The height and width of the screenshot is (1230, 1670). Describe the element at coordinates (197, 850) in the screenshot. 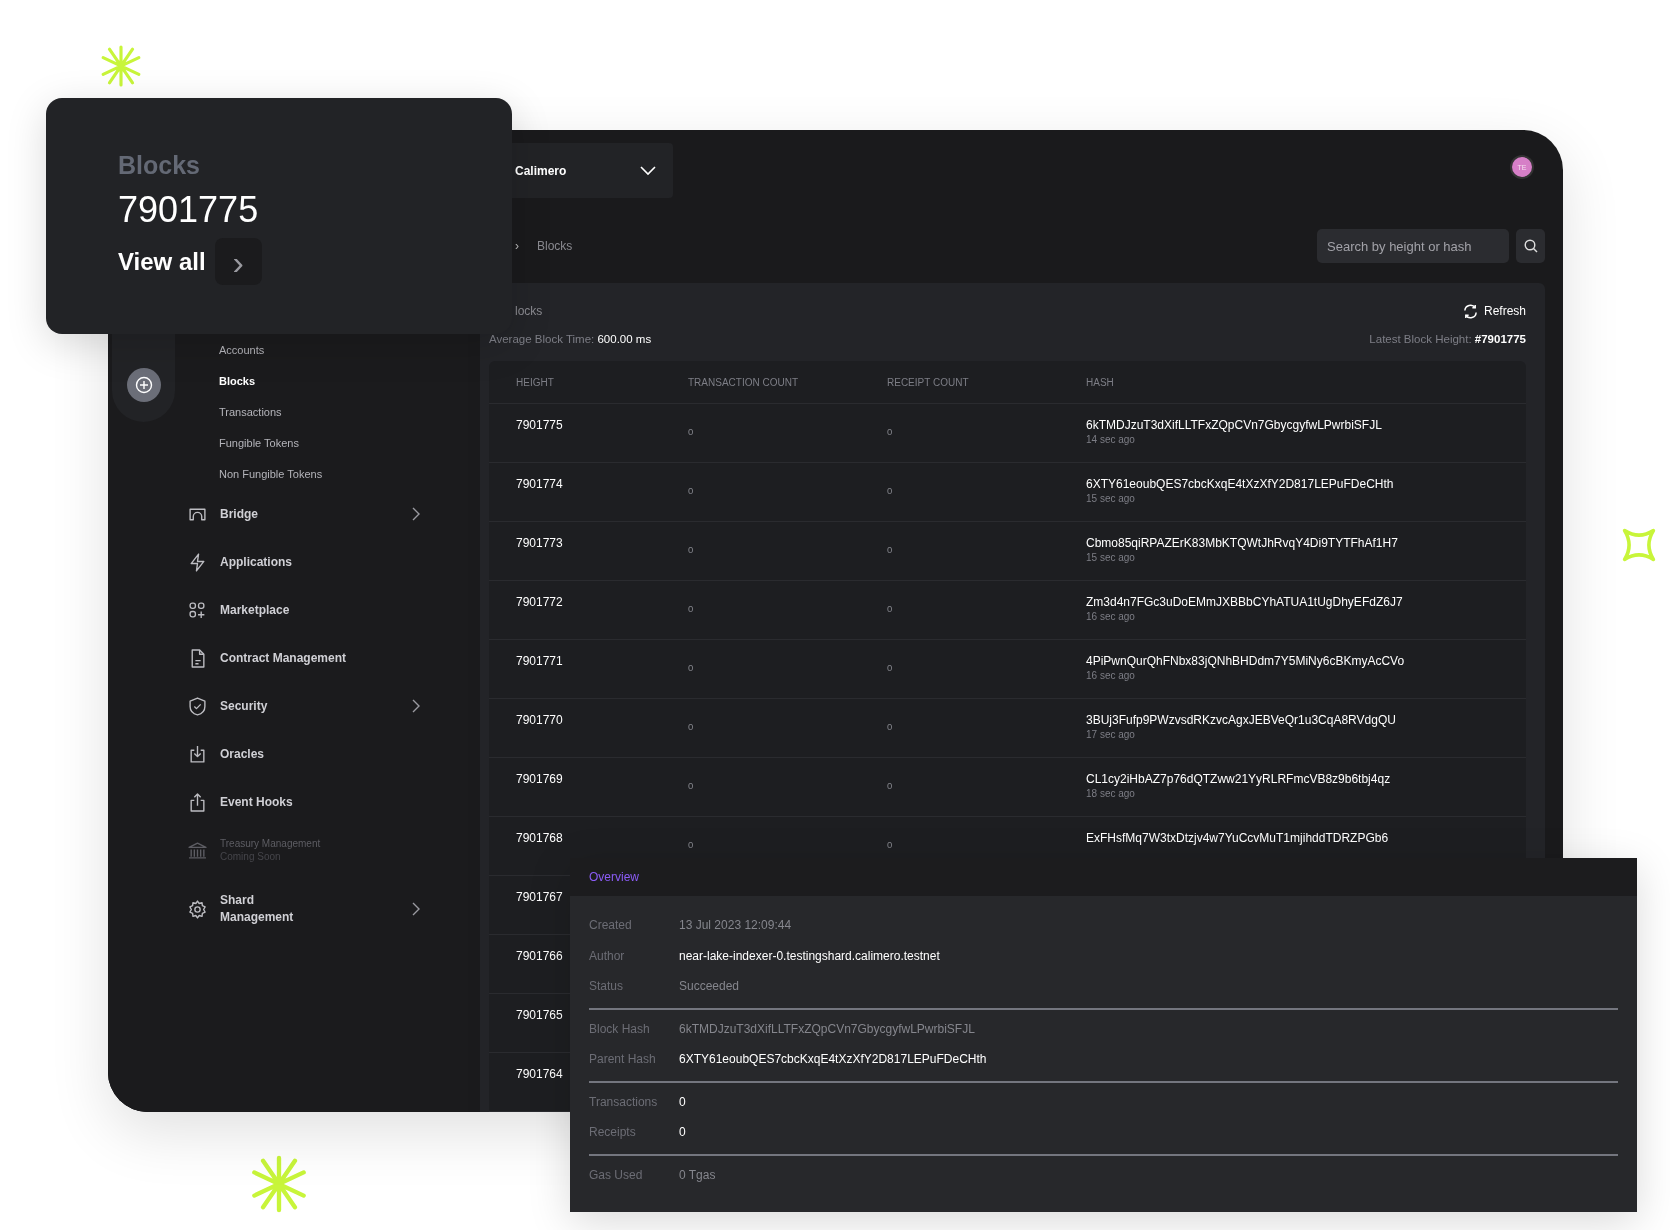

I see `bank-icon` at that location.